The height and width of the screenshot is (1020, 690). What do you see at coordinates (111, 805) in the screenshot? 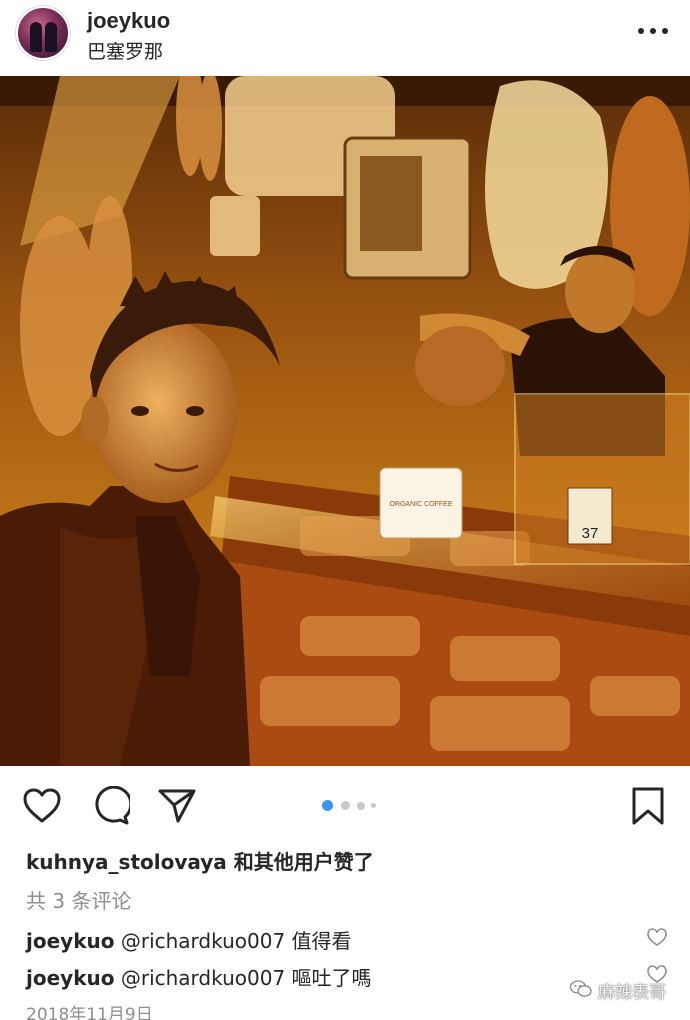
I see `comment-icon` at bounding box center [111, 805].